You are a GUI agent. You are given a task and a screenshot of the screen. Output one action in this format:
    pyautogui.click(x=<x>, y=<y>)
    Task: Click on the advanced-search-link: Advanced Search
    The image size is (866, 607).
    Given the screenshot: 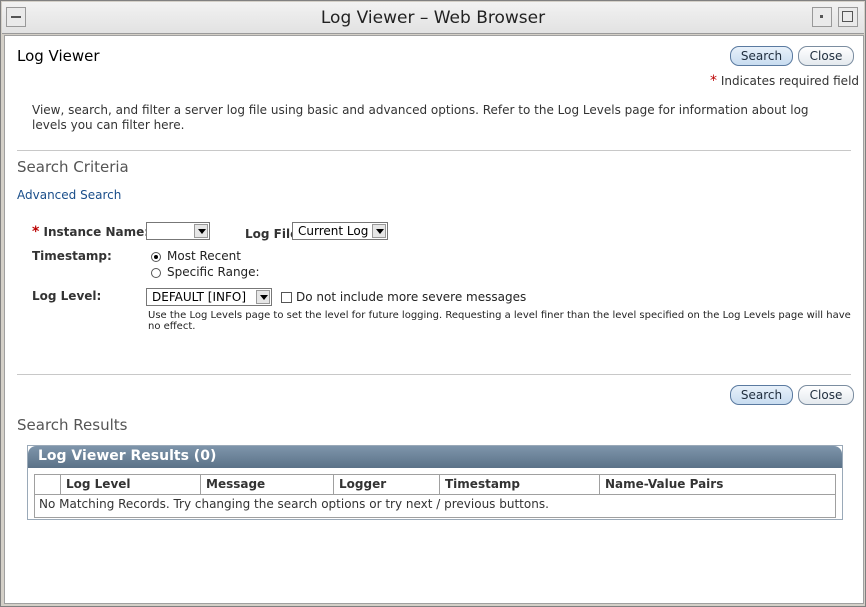 What is the action you would take?
    pyautogui.click(x=69, y=195)
    